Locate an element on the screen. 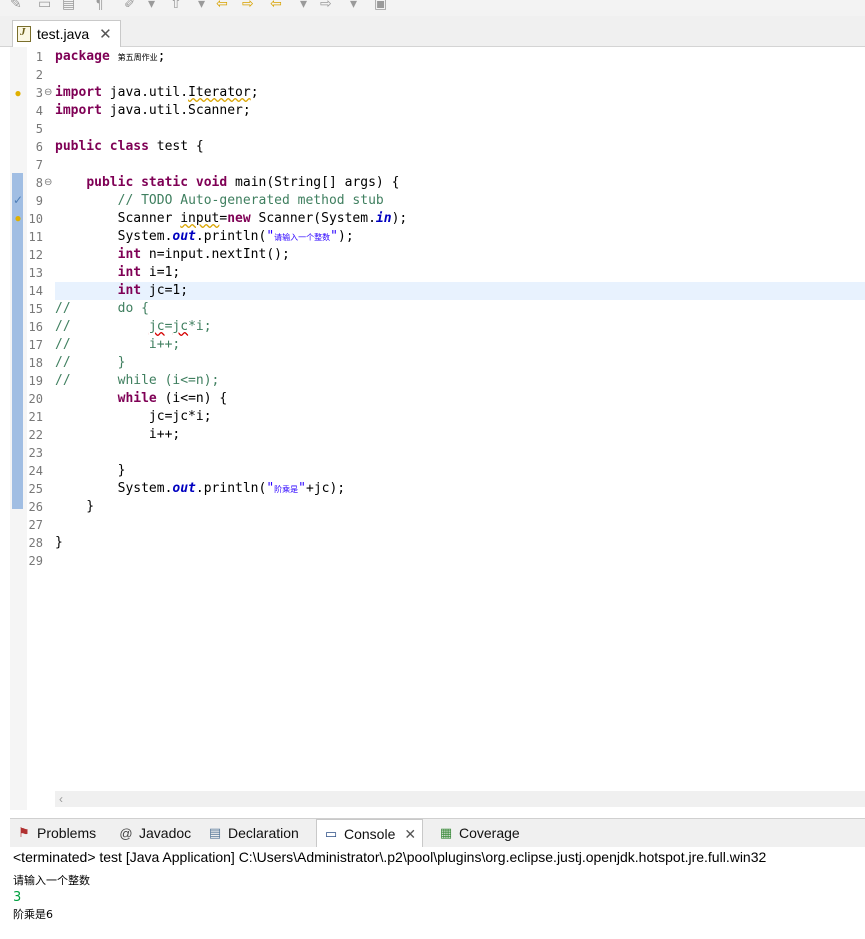 The height and width of the screenshot is (939, 865). code-line: i++; is located at coordinates (460, 435).